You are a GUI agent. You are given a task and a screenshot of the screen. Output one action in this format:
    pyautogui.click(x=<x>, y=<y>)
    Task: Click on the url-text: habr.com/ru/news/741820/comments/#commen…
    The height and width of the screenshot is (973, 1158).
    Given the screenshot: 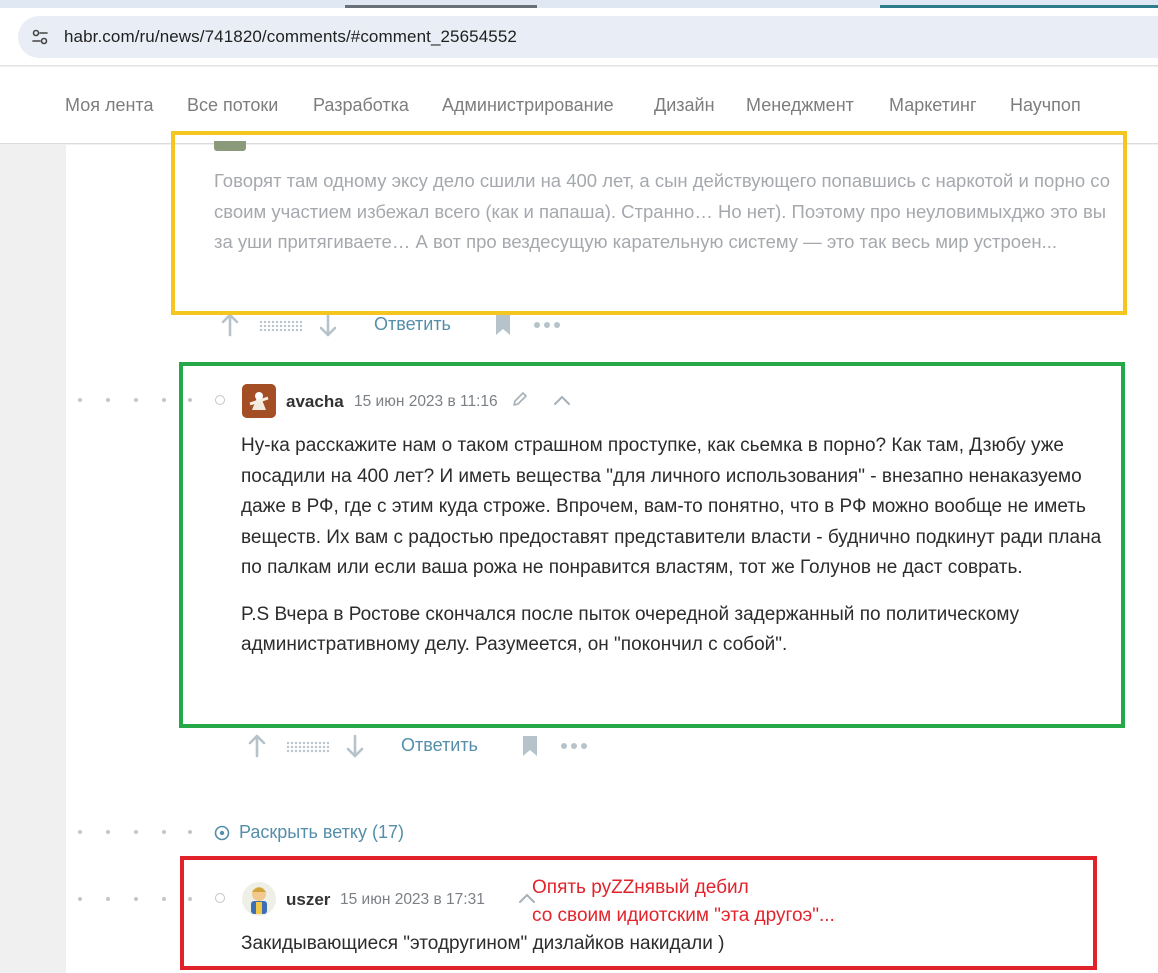 What is the action you would take?
    pyautogui.click(x=290, y=37)
    